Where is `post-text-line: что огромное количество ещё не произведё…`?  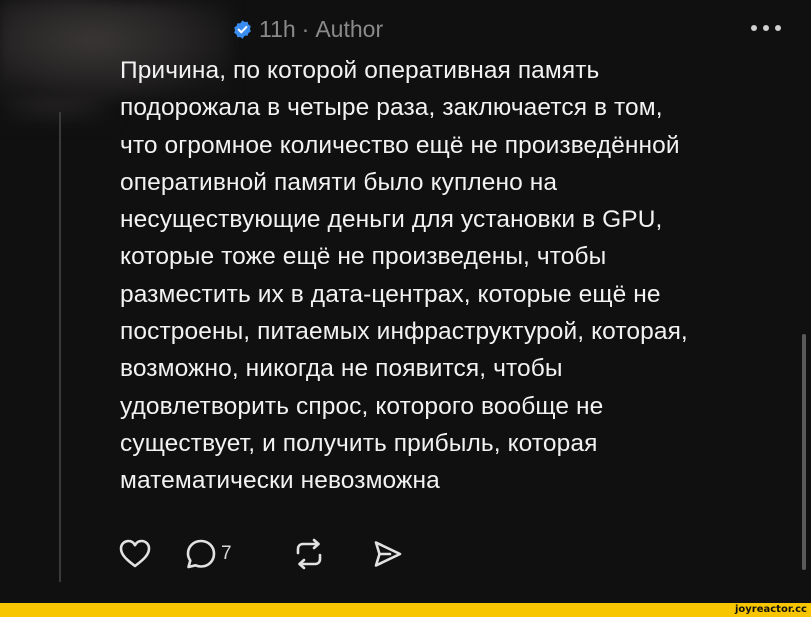 post-text-line: что огромное количество ещё не произведё… is located at coordinates (400, 145).